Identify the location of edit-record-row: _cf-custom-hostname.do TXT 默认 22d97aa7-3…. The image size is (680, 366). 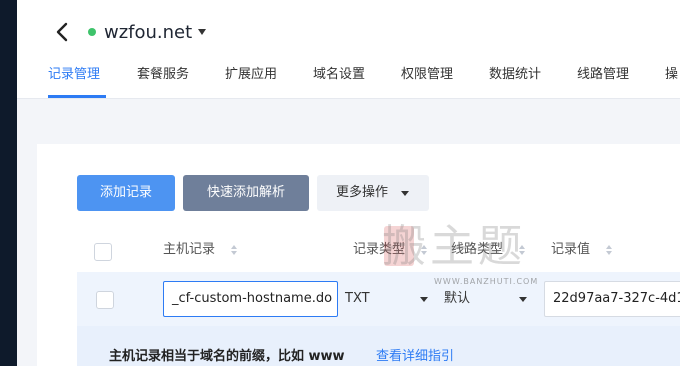
(378, 299).